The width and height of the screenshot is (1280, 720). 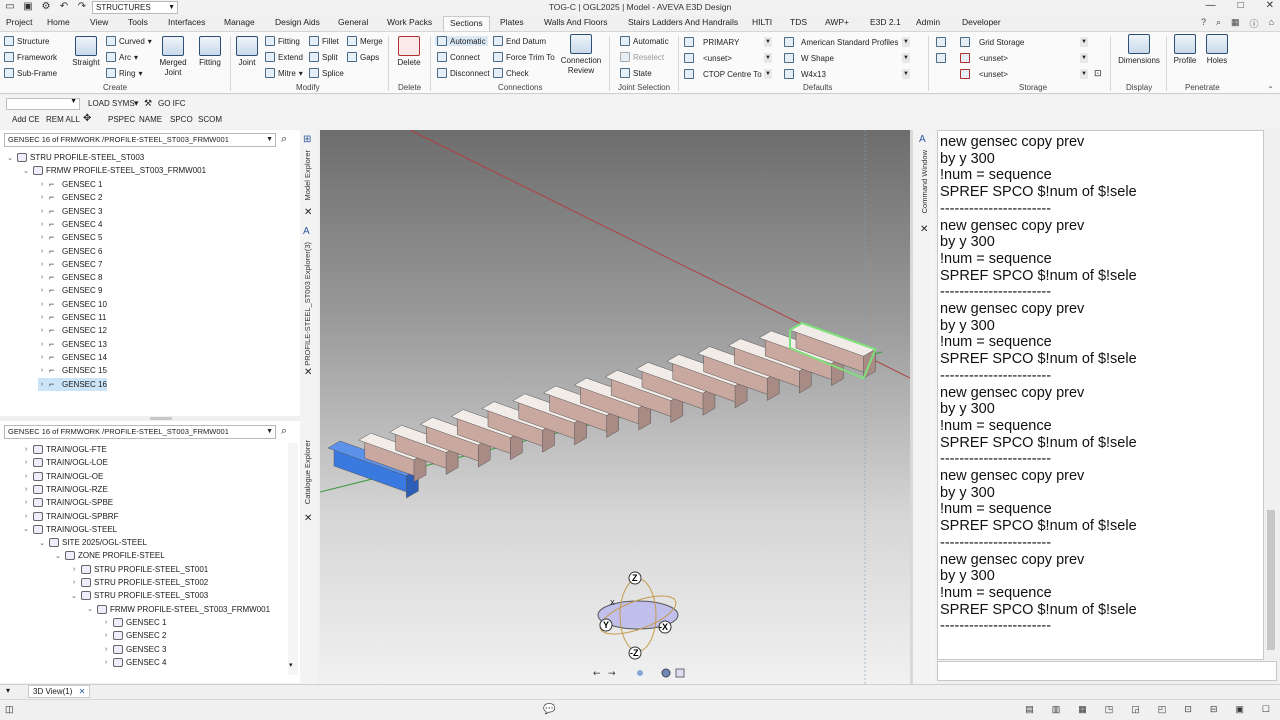 What do you see at coordinates (138, 22) in the screenshot?
I see `tab-tools: Tools` at bounding box center [138, 22].